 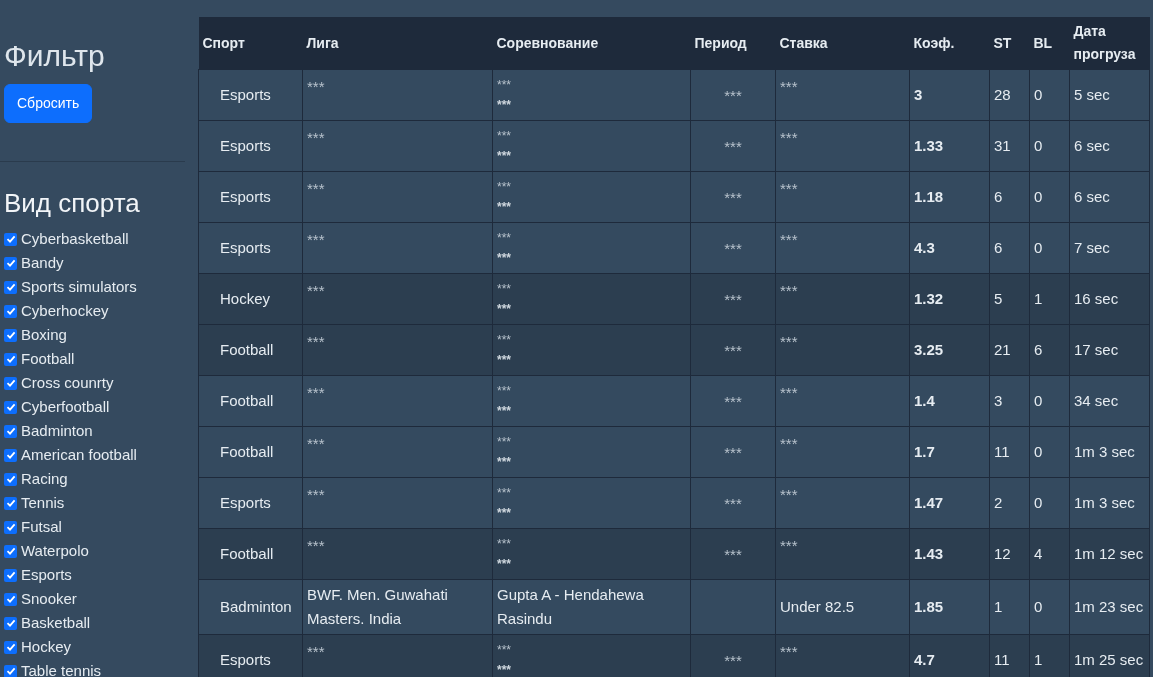 I want to click on sport-label: Snooker, so click(x=49, y=599).